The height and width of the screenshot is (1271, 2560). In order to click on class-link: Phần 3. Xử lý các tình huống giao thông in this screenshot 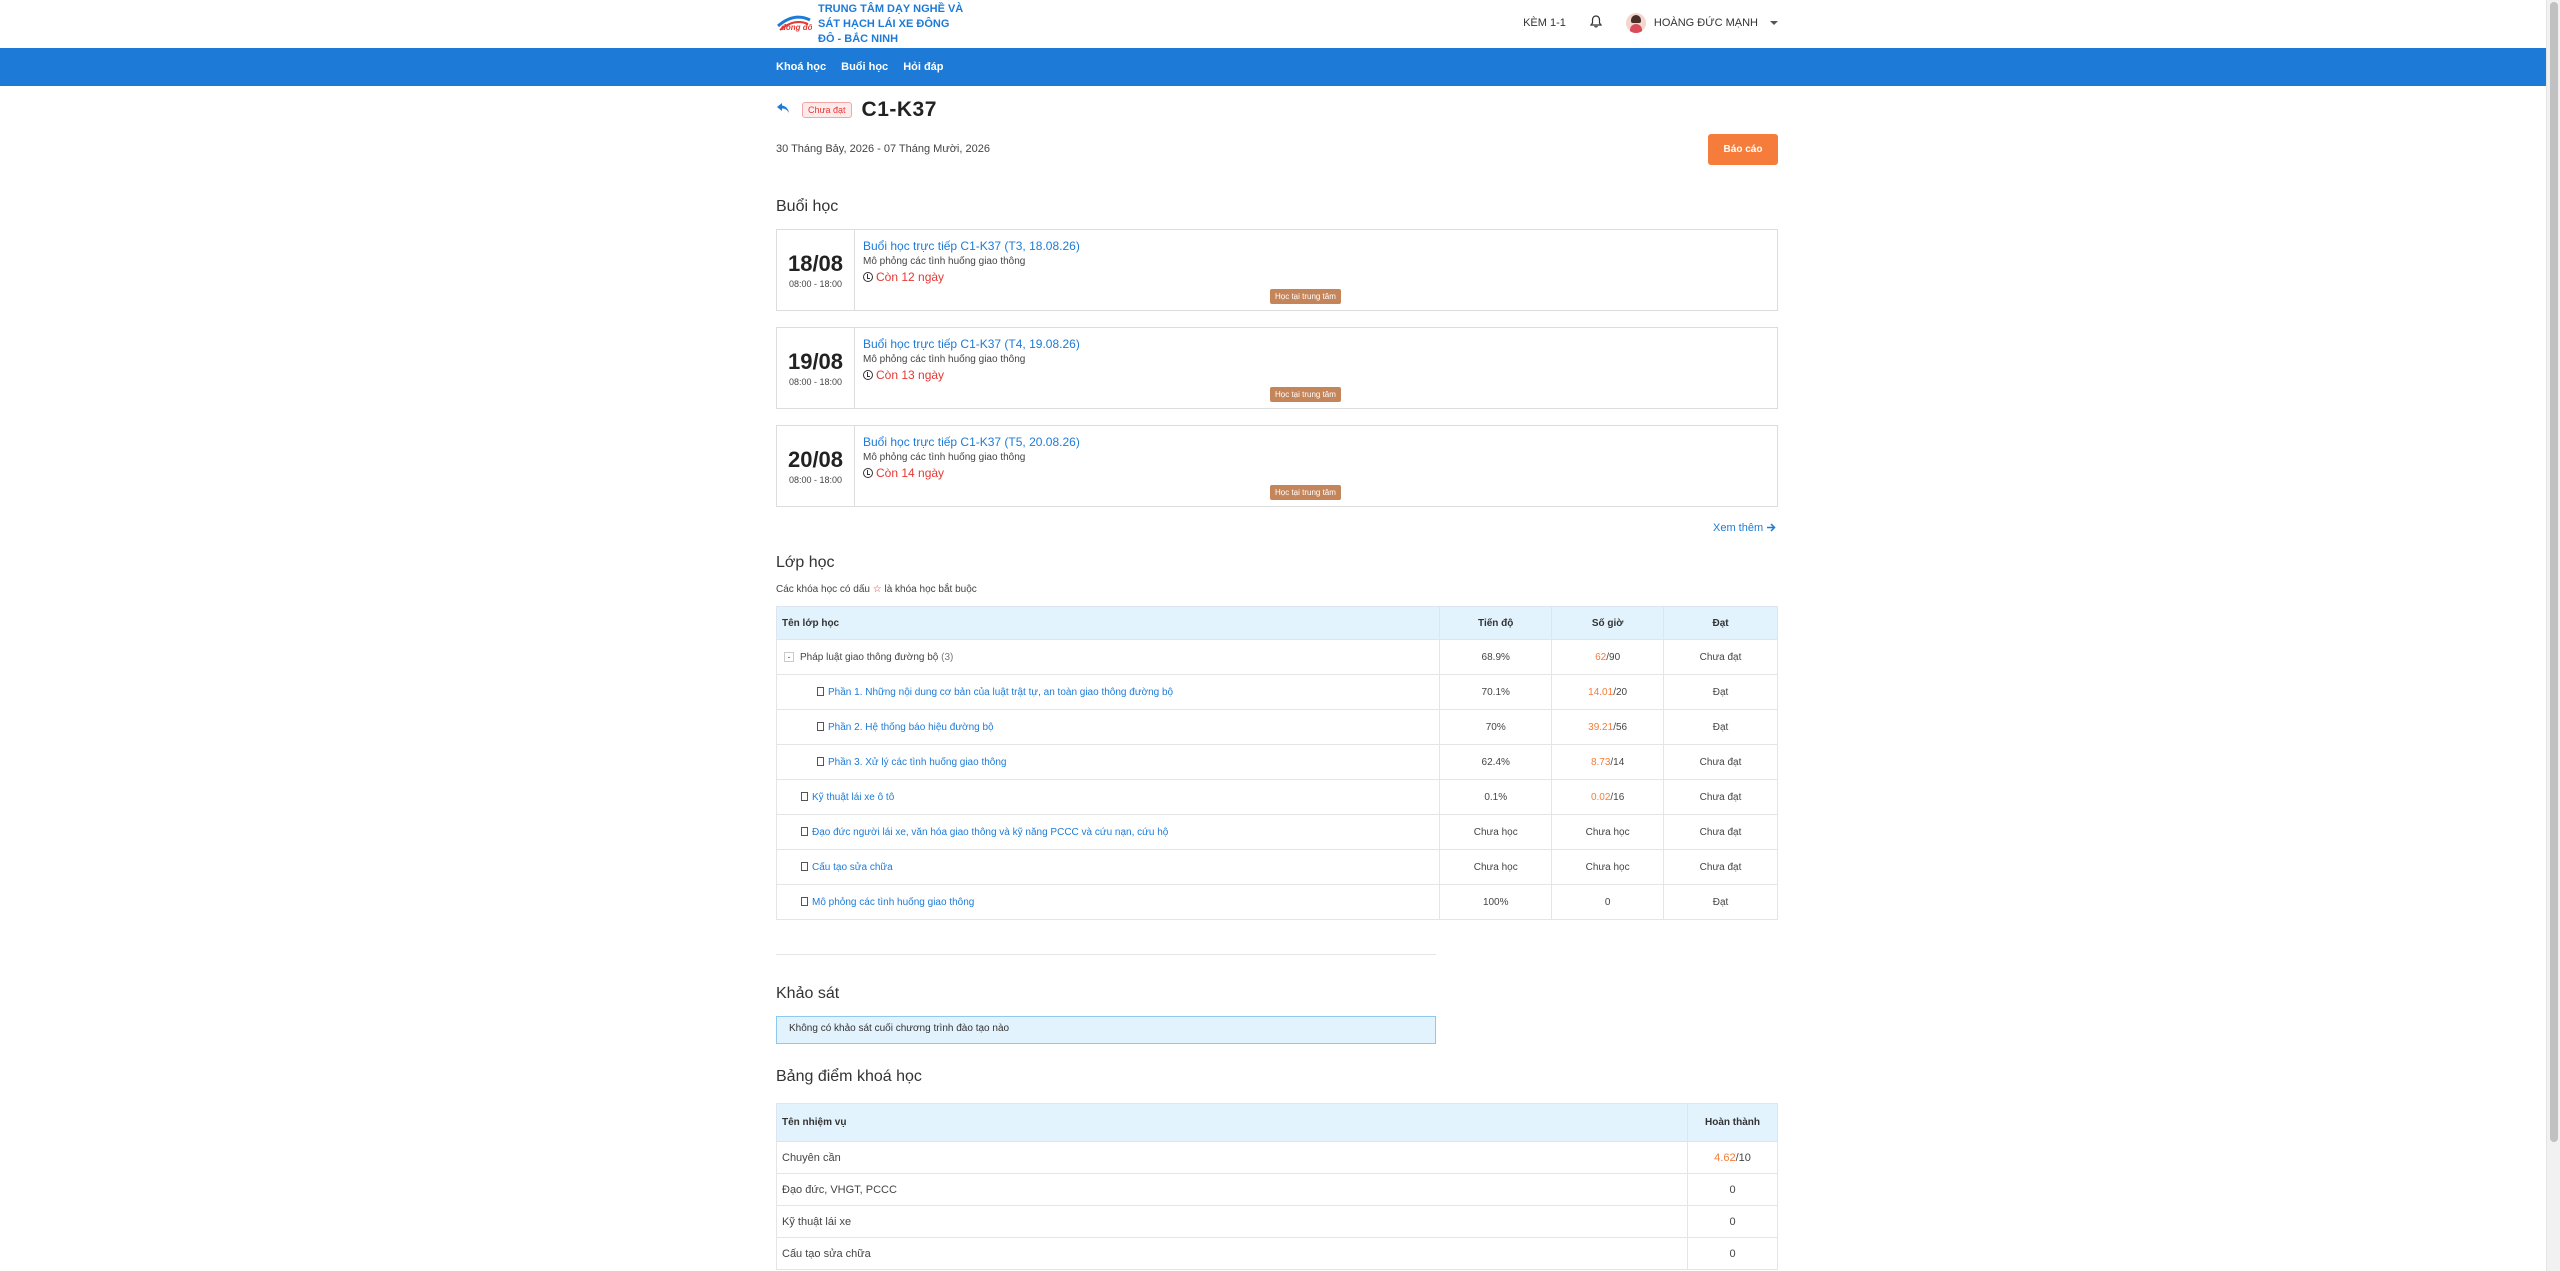, I will do `click(917, 762)`.